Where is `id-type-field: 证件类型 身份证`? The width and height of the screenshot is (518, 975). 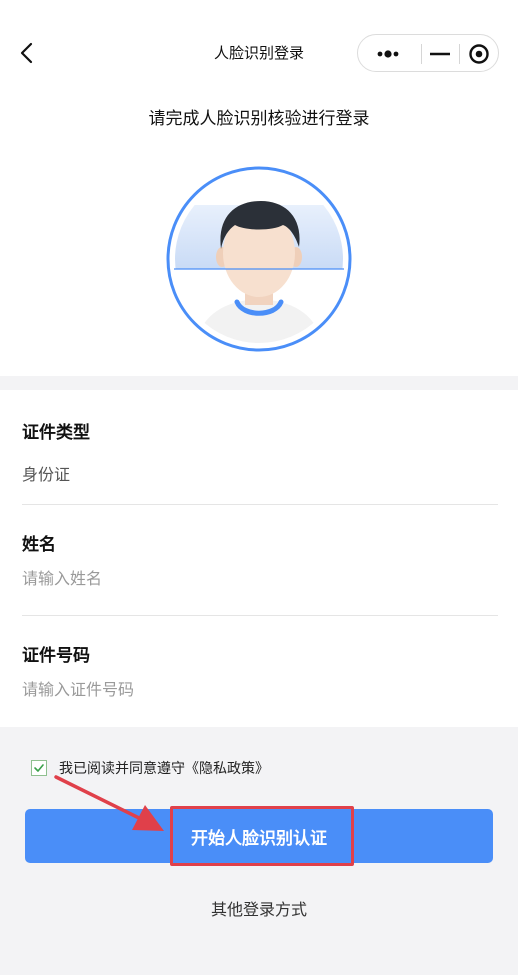 id-type-field: 证件类型 身份证 is located at coordinates (260, 451).